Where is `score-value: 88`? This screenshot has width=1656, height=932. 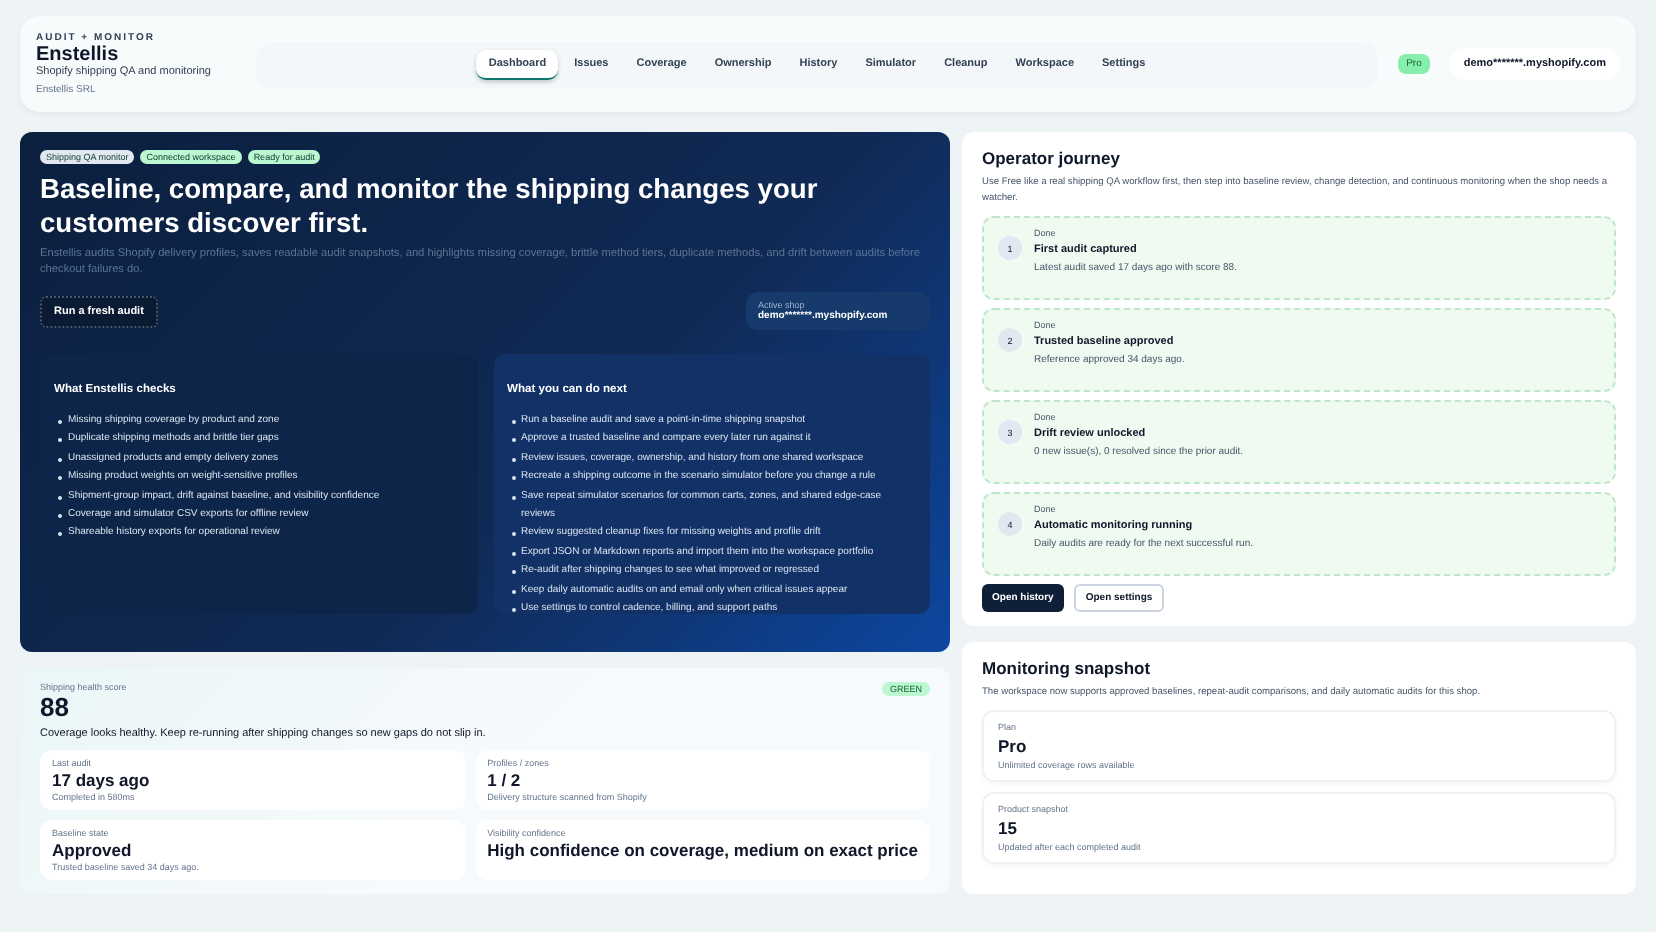
score-value: 88 is located at coordinates (55, 707).